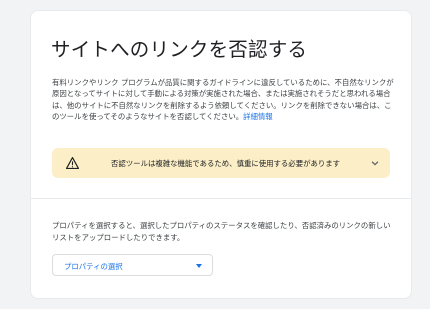 This screenshot has height=309, width=430. Describe the element at coordinates (226, 163) in the screenshot. I see `warning-text: 否認ツールは複雑な機能であるため、慎重に使用する必要があります` at that location.